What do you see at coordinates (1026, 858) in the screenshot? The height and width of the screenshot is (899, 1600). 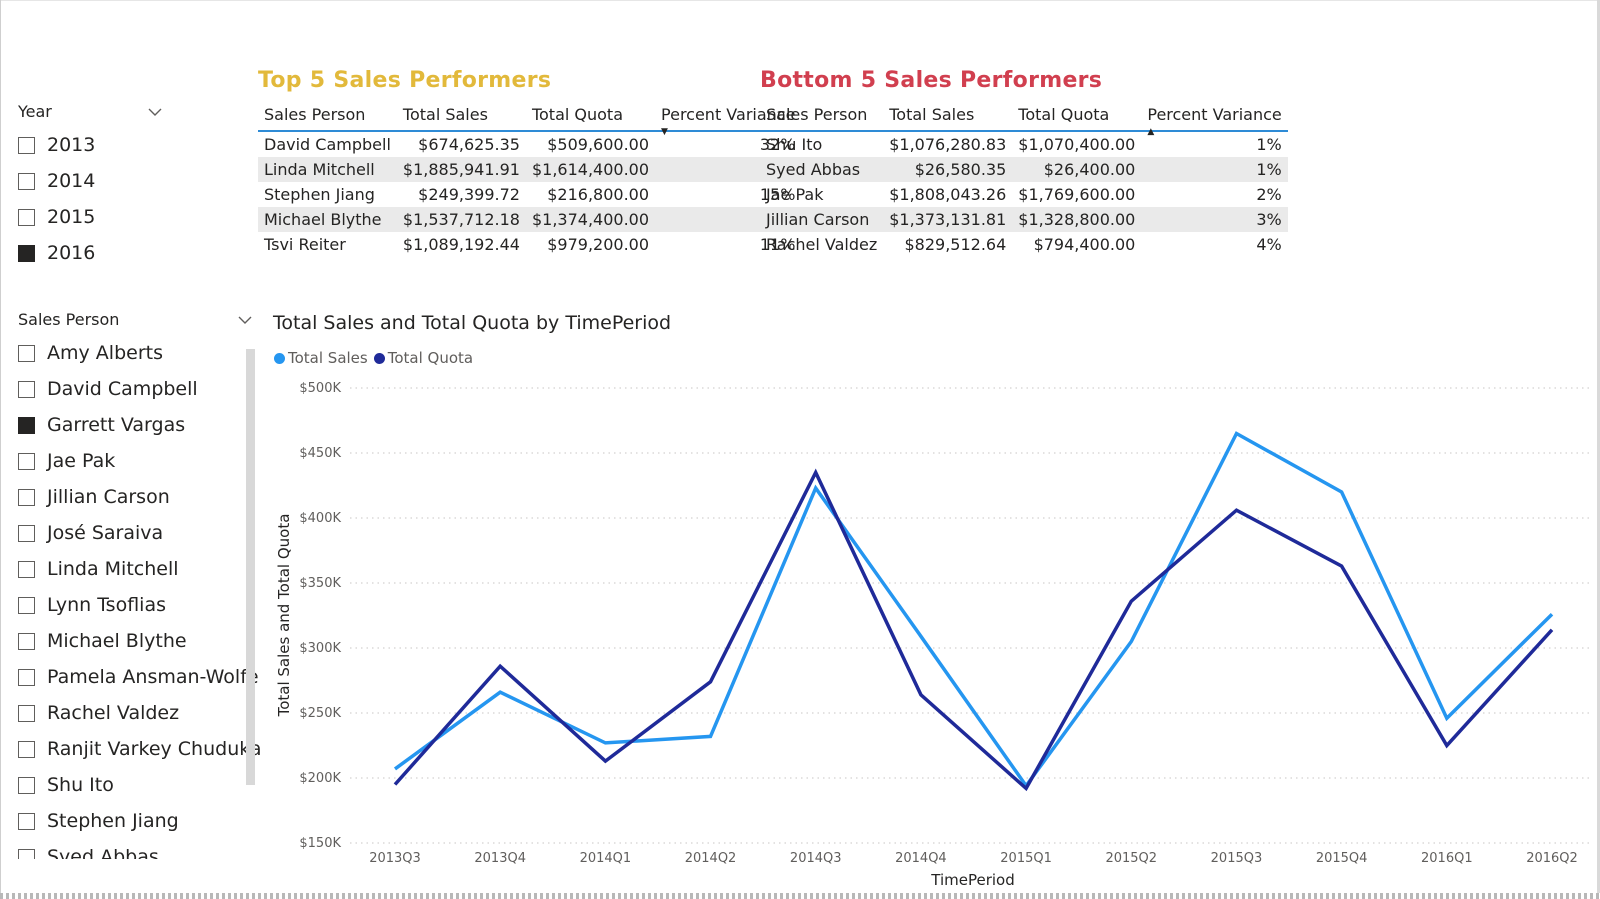 I see `x-tick-label: 2015Q1` at bounding box center [1026, 858].